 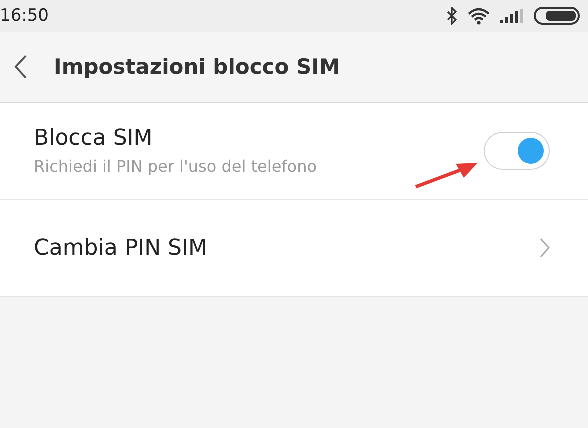 What do you see at coordinates (517, 151) in the screenshot?
I see `toggle-switch` at bounding box center [517, 151].